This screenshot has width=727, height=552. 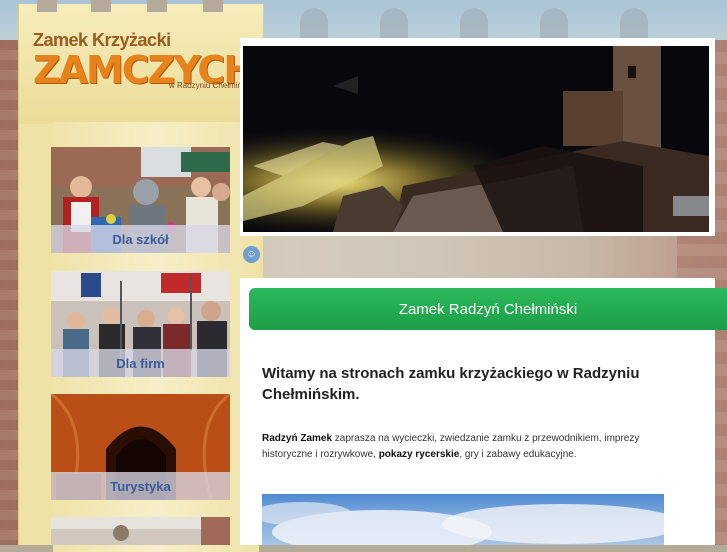 What do you see at coordinates (251, 254) in the screenshot?
I see `tooth-icon: ☺` at bounding box center [251, 254].